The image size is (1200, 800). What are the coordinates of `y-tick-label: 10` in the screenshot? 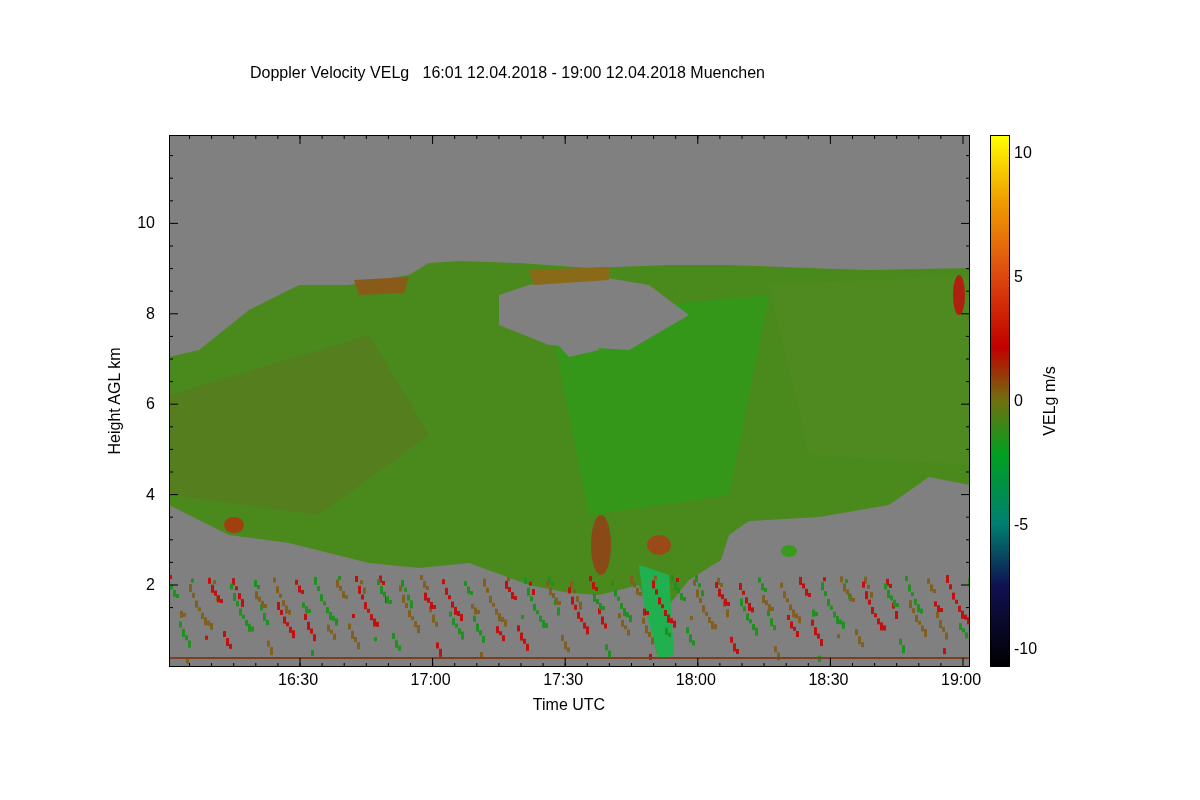 It's located at (146, 223).